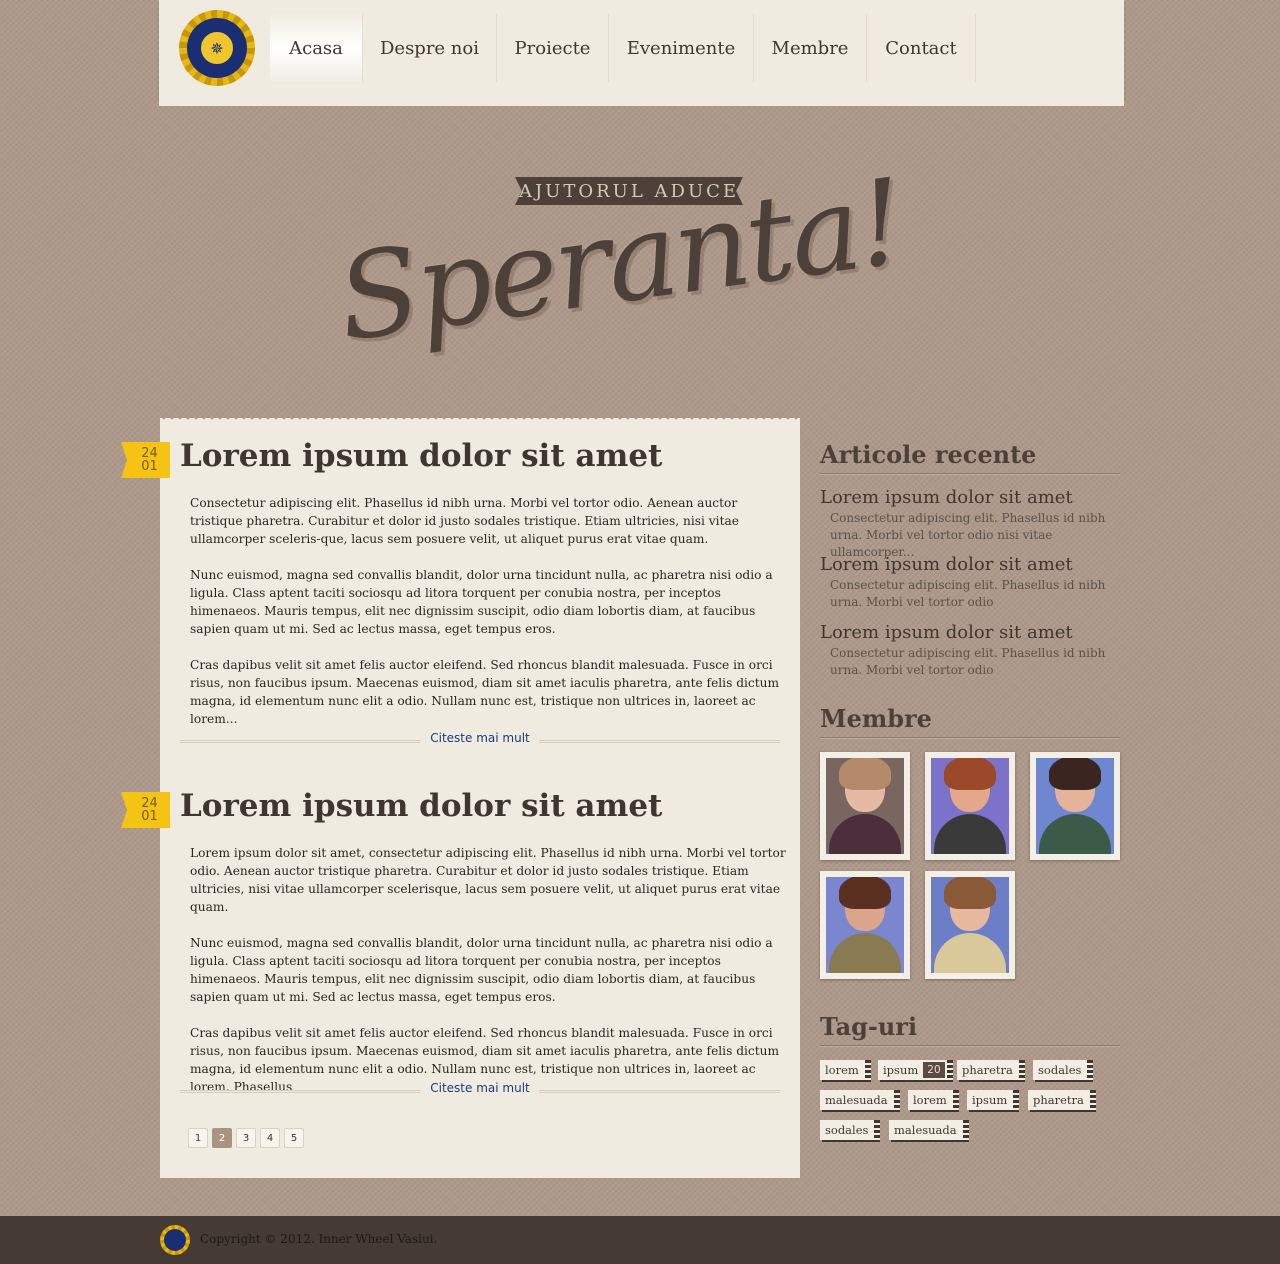  I want to click on tag-link: ipsum 20, so click(915, 1070).